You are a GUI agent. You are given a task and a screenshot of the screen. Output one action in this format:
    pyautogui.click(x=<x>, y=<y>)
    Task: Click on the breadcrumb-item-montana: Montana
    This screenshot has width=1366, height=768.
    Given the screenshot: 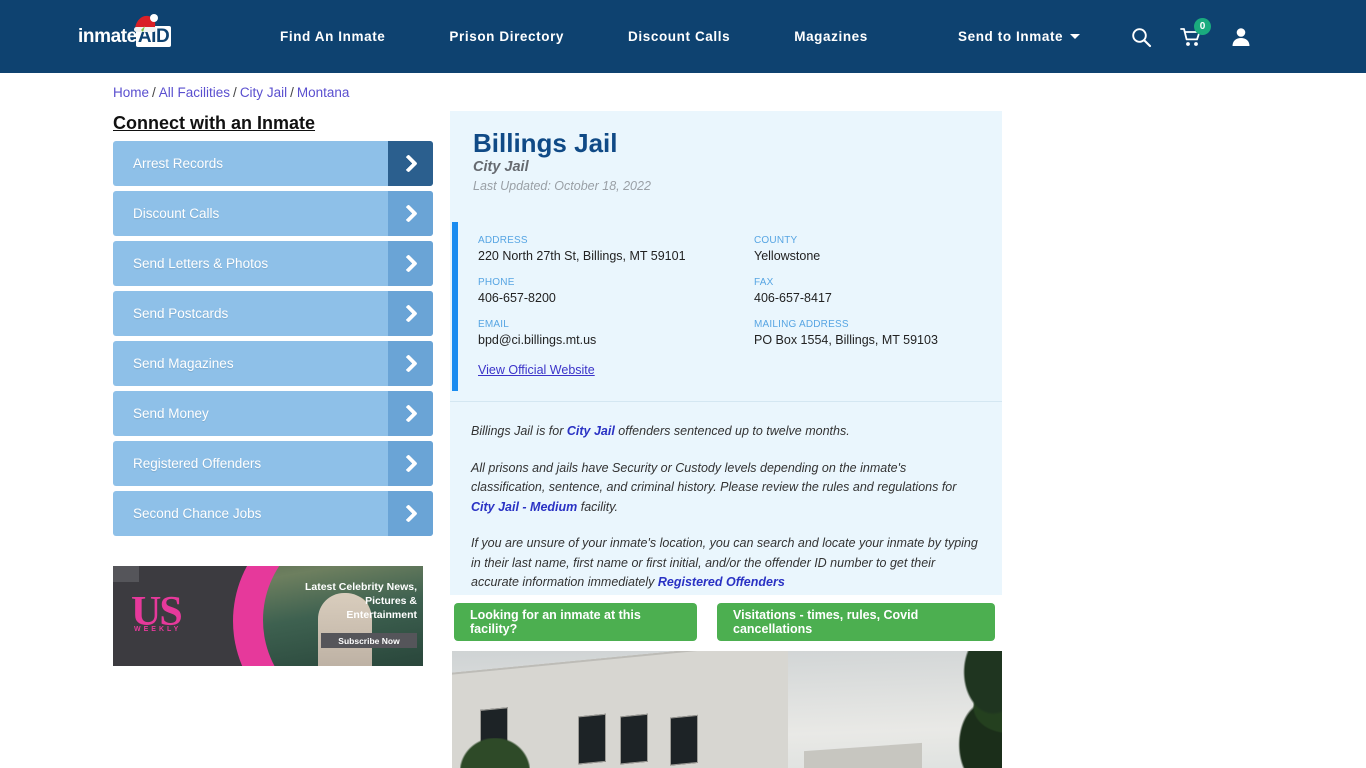 What is the action you would take?
    pyautogui.click(x=323, y=92)
    